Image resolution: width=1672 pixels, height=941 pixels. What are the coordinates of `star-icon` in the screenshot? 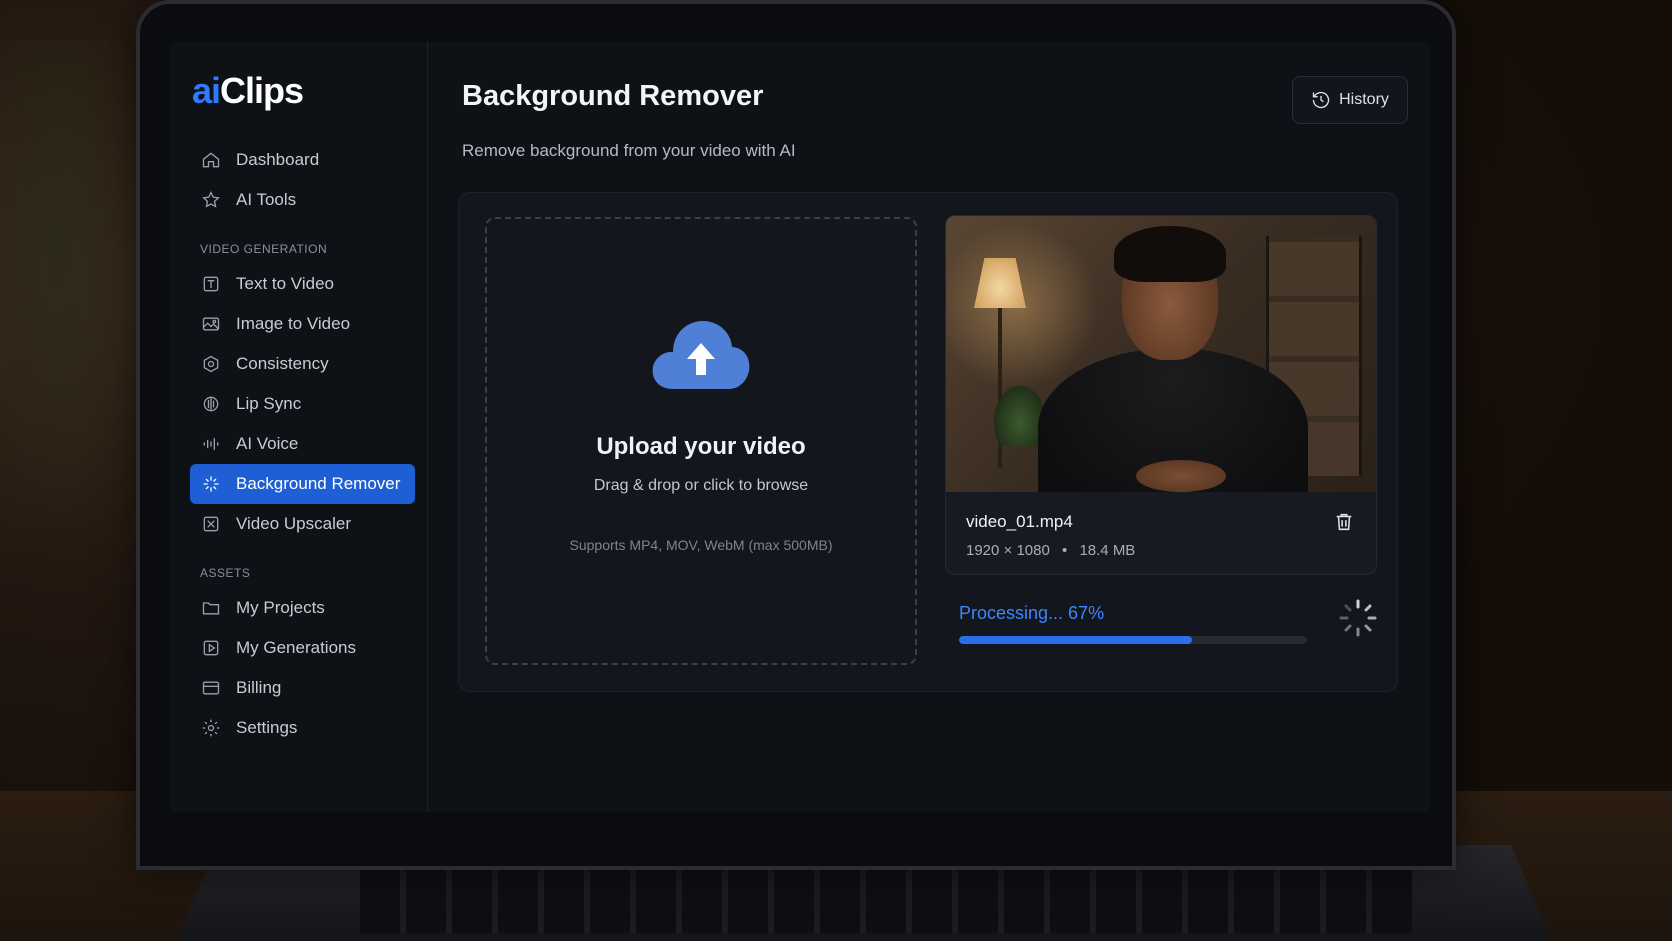 It's located at (211, 200).